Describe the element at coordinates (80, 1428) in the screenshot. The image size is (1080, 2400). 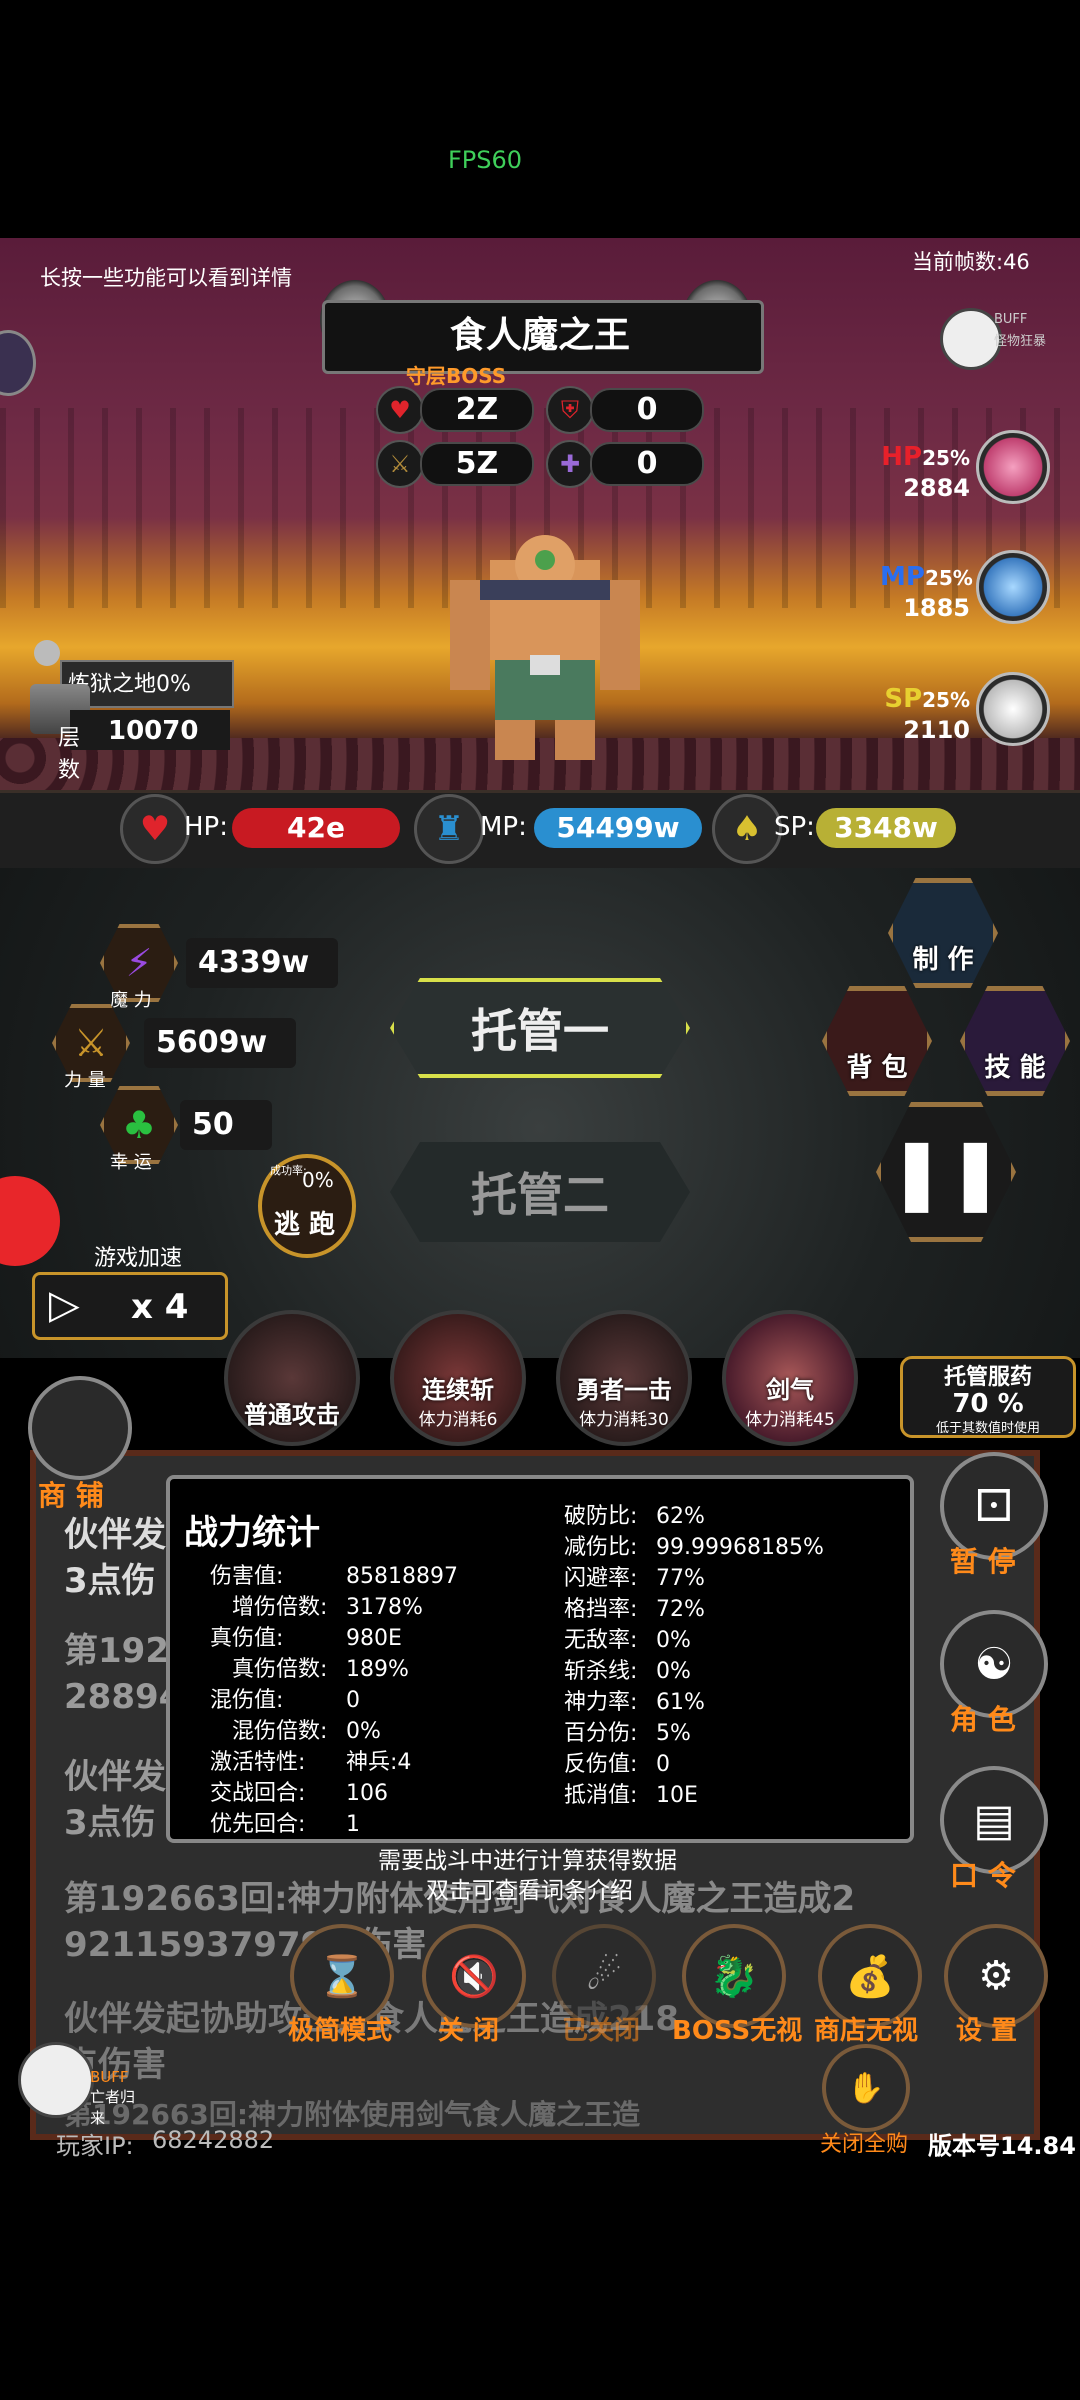
I see `merchant-icon` at that location.